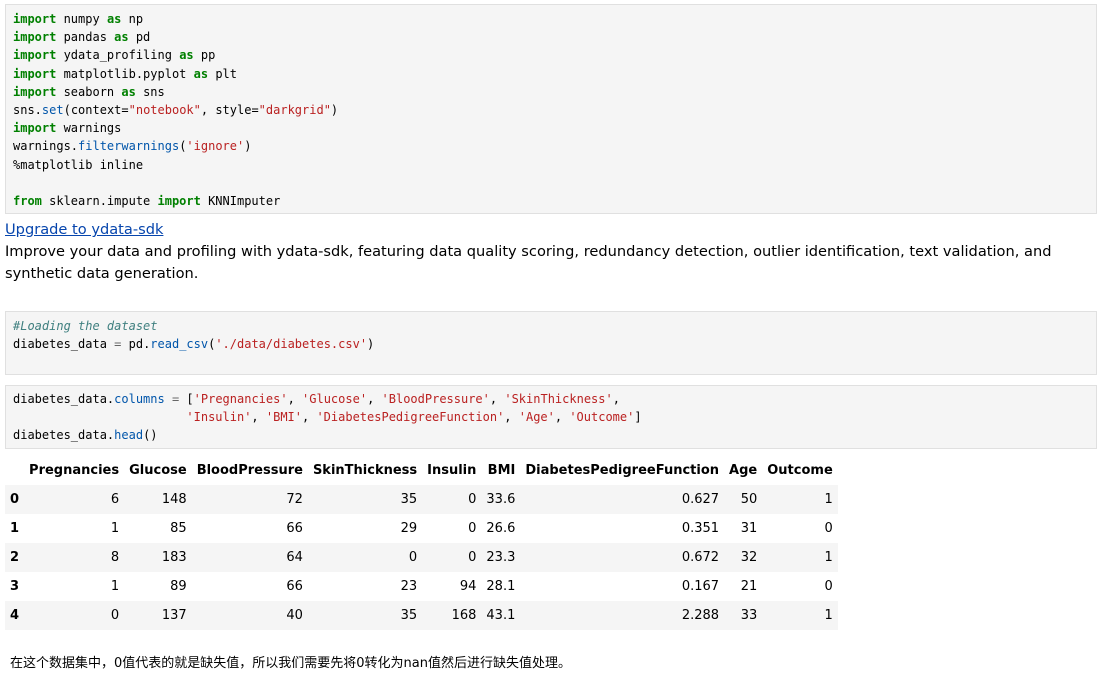 Image resolution: width=1102 pixels, height=688 pixels. Describe the element at coordinates (743, 470) in the screenshot. I see `column-header: Age` at that location.